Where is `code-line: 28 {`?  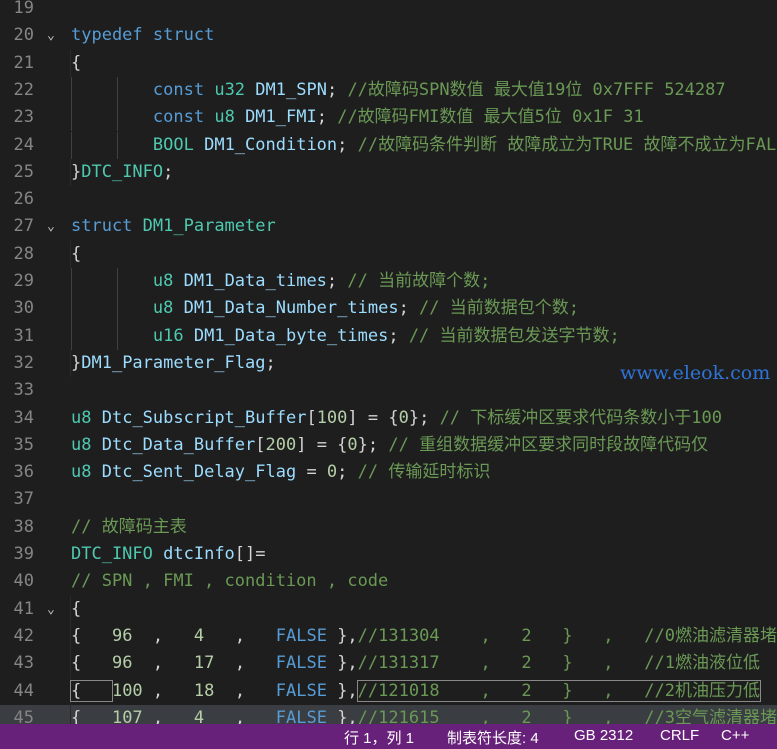 code-line: 28 { is located at coordinates (388, 254).